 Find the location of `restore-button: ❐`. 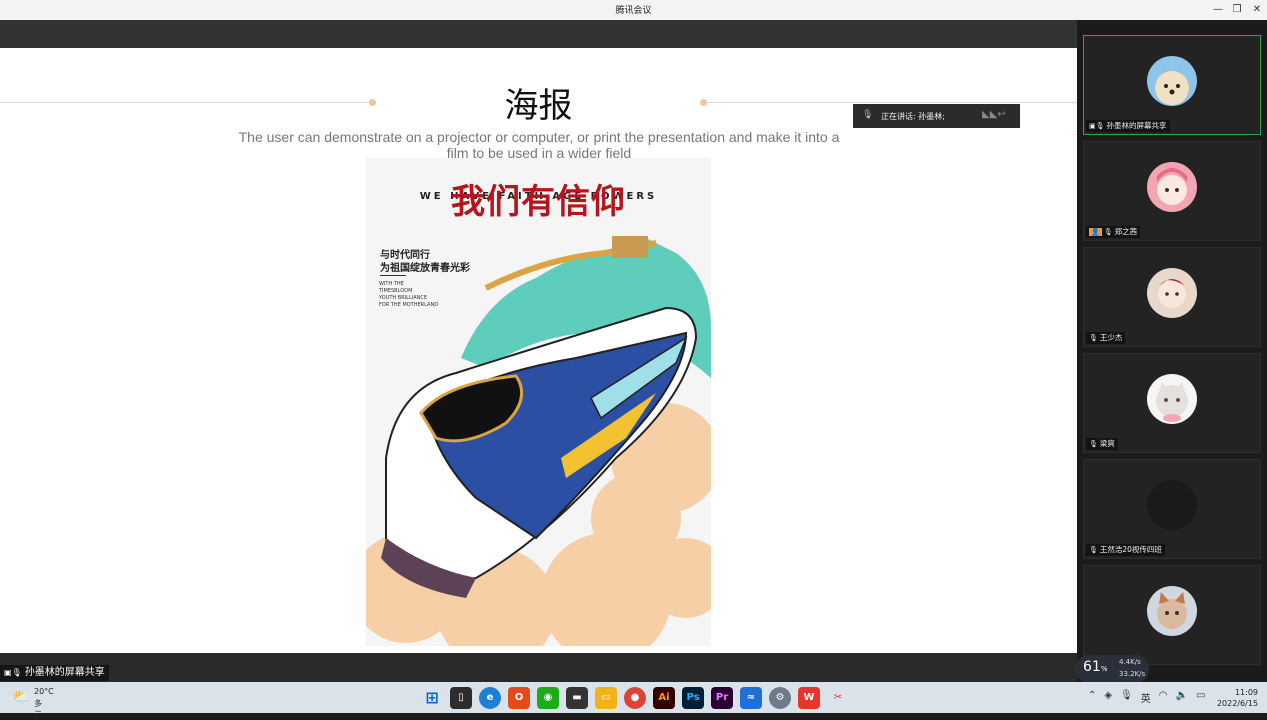

restore-button: ❐ is located at coordinates (1237, 10).